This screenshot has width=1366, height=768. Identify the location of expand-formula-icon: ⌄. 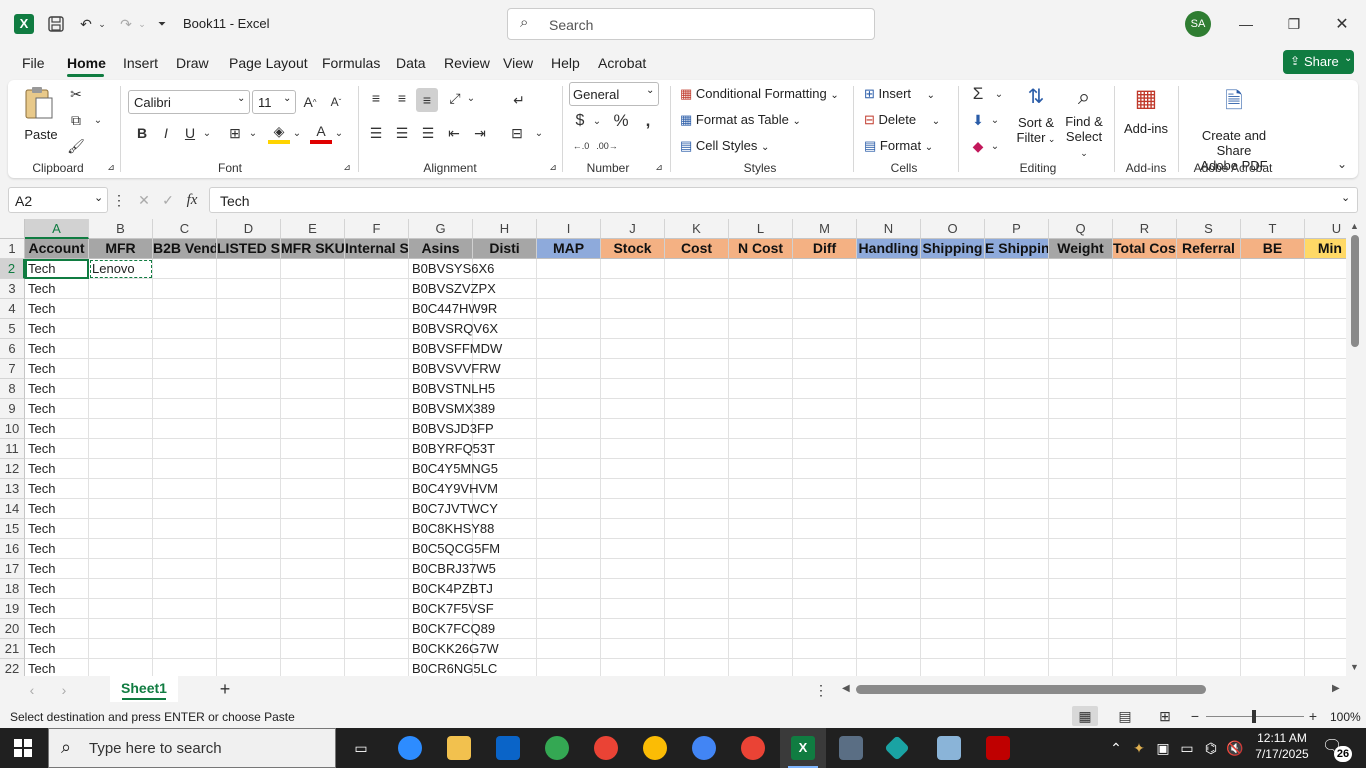
(1345, 197).